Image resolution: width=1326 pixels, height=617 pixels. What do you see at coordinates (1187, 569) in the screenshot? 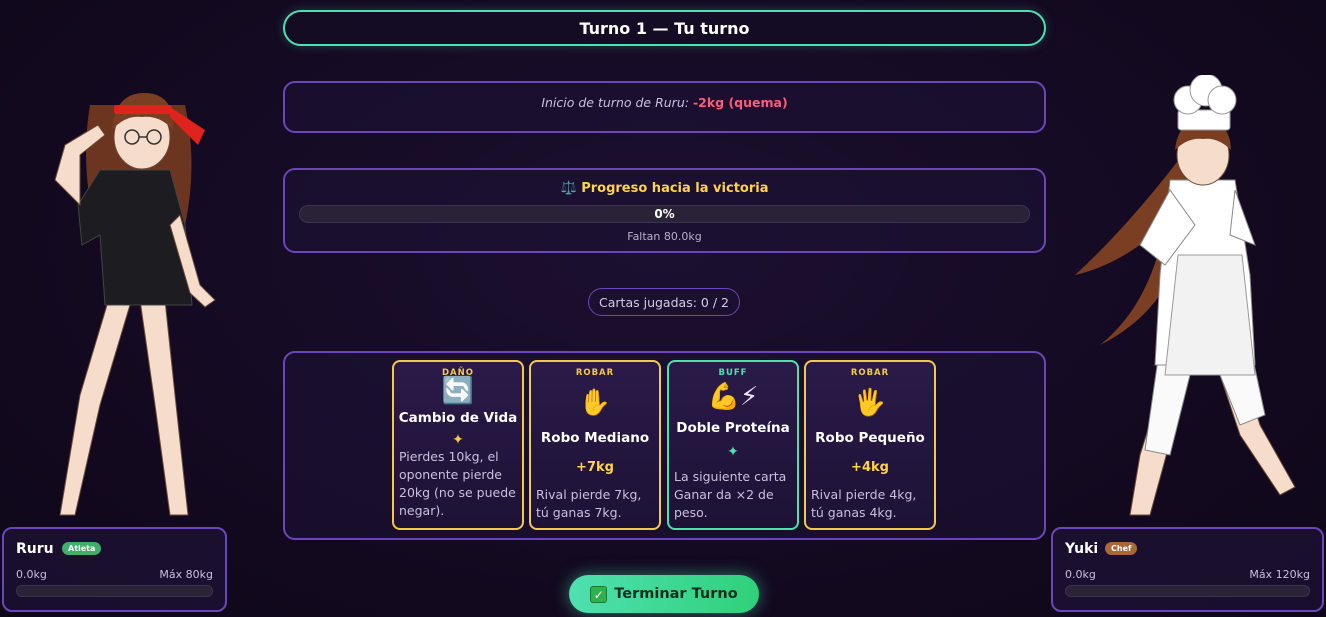
I see `player-card-yuki: Yuki Chef 0.0kg Máx 120kg` at bounding box center [1187, 569].